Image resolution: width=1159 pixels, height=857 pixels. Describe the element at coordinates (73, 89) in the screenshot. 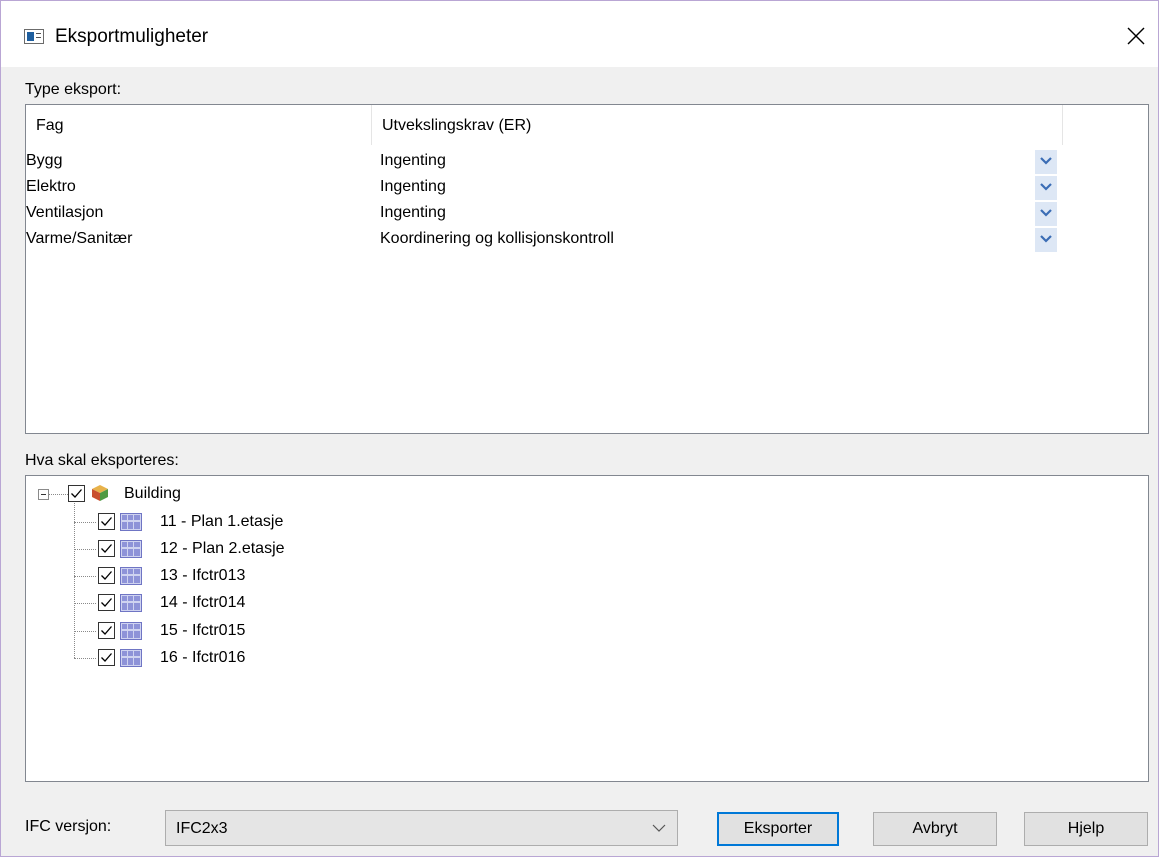

I see `export-type-label: Type eksport:` at that location.